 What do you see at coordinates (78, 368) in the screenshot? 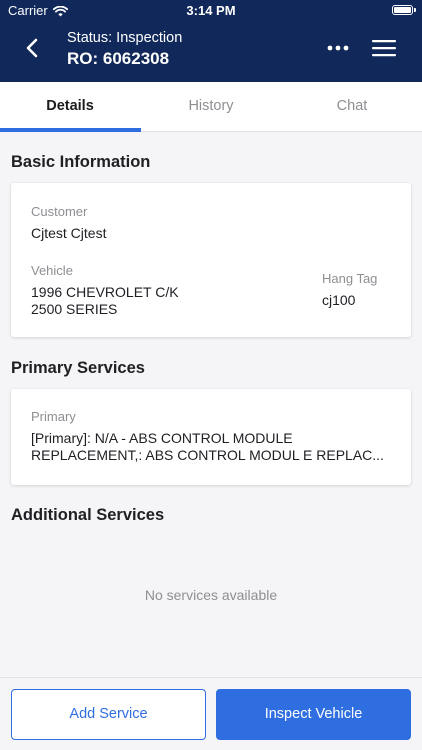
I see `primary-services-heading: Primary Services` at bounding box center [78, 368].